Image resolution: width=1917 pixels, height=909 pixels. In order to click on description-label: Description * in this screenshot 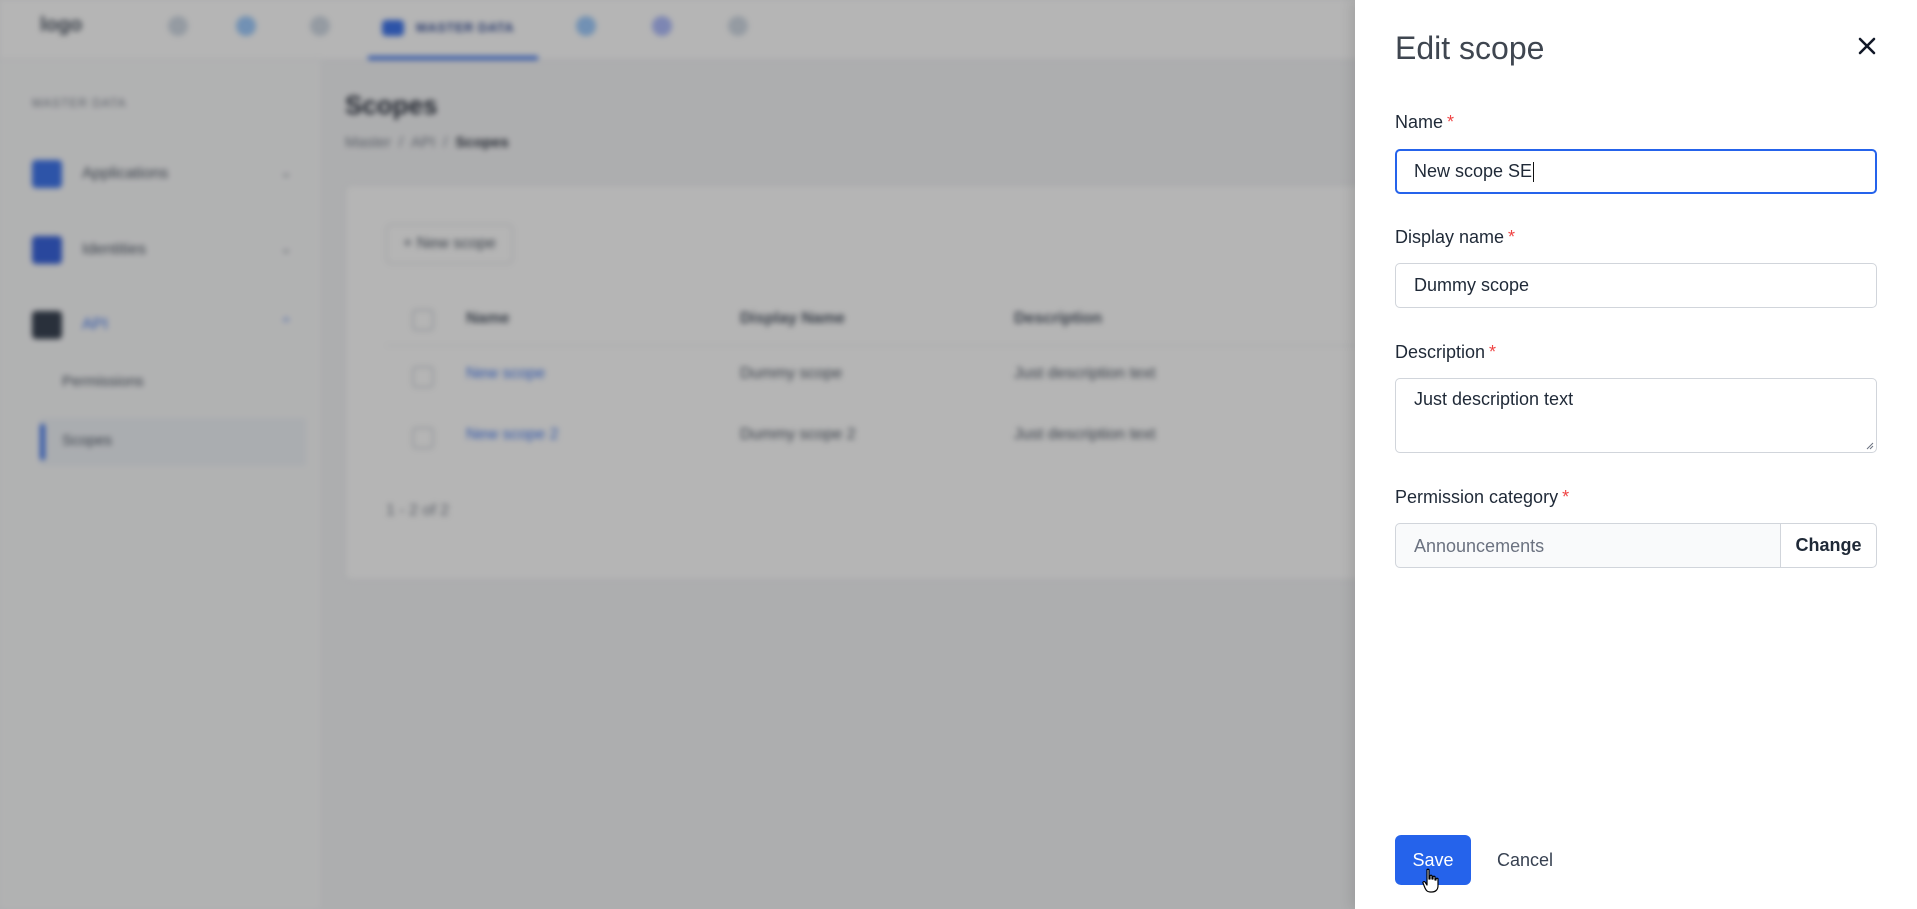, I will do `click(1446, 352)`.